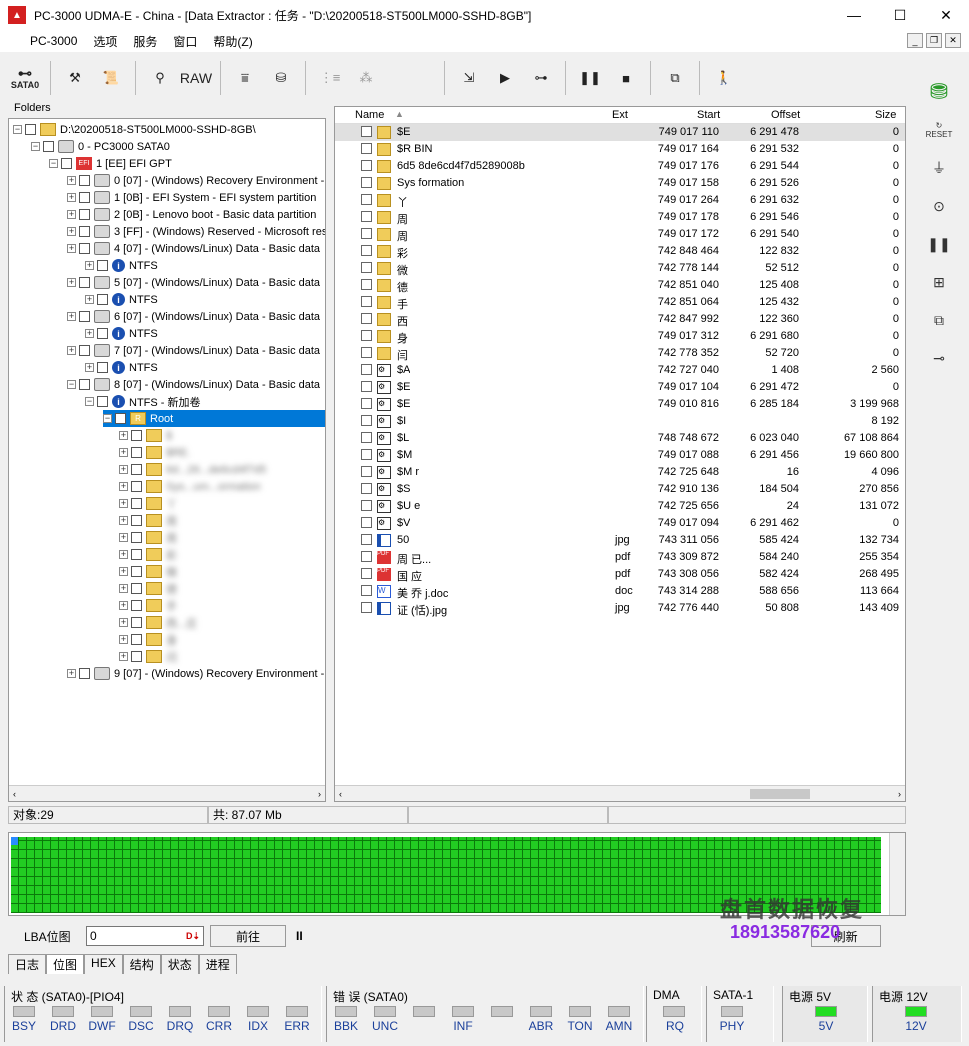 The height and width of the screenshot is (1046, 969). What do you see at coordinates (620, 353) in the screenshot?
I see `file-row: 闫 742 778 352 52 720 0` at bounding box center [620, 353].